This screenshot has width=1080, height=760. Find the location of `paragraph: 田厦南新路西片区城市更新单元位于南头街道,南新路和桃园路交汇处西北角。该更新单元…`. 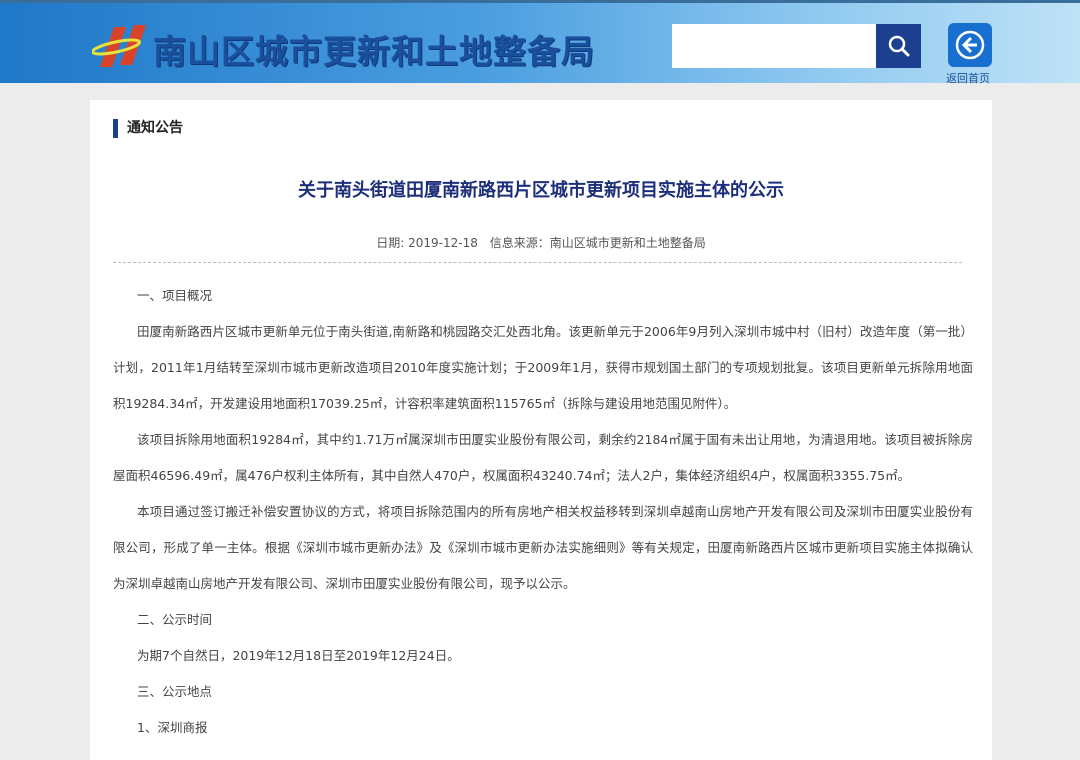

paragraph: 田厦南新路西片区城市更新单元位于南头街道,南新路和桃园路交汇处西北角。该更新单元… is located at coordinates (543, 367).